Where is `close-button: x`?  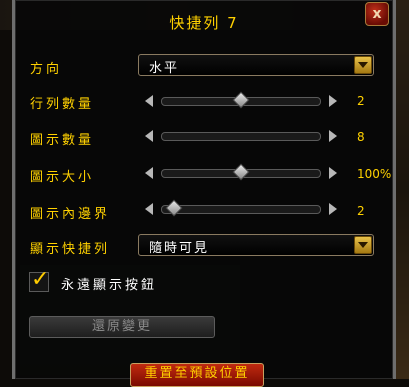 close-button: x is located at coordinates (377, 14).